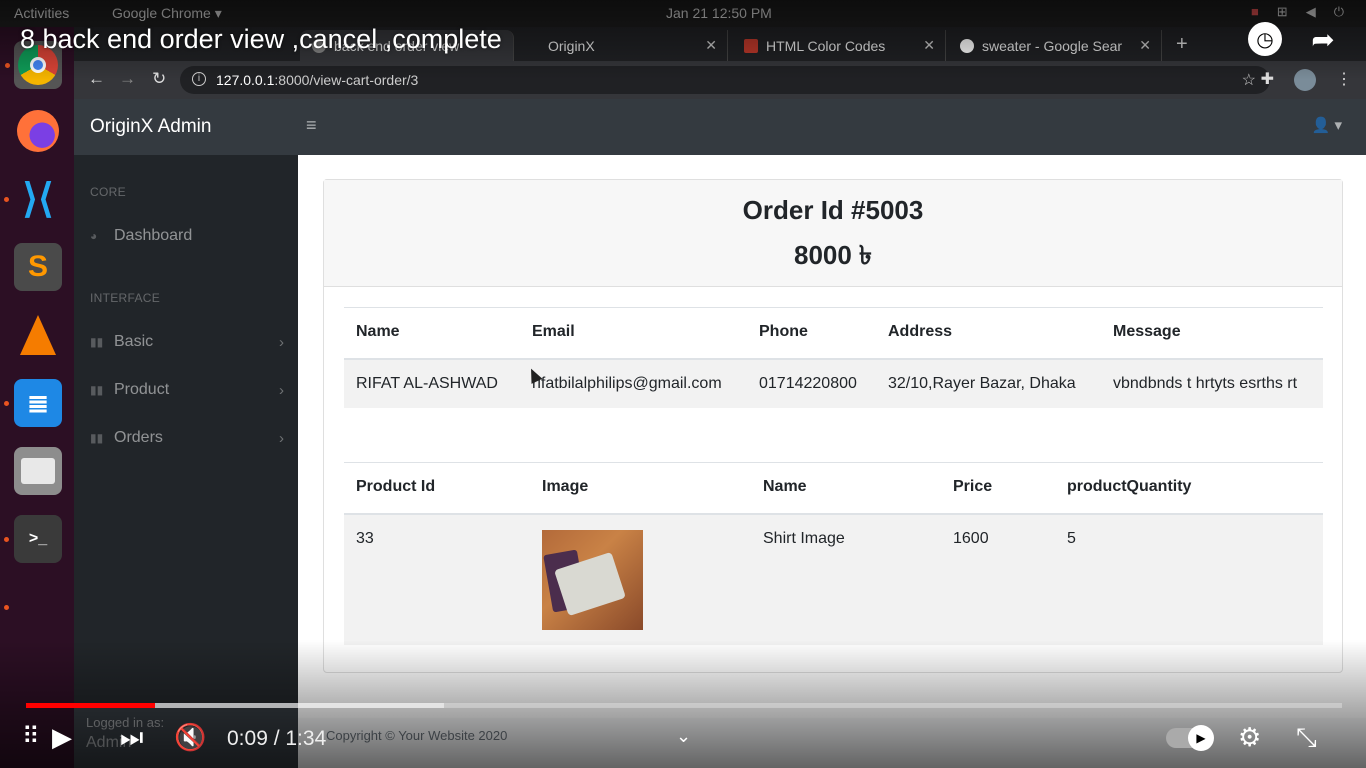 This screenshot has height=768, width=1366. Describe the element at coordinates (127, 79) in the screenshot. I see `forward-icon: →` at that location.